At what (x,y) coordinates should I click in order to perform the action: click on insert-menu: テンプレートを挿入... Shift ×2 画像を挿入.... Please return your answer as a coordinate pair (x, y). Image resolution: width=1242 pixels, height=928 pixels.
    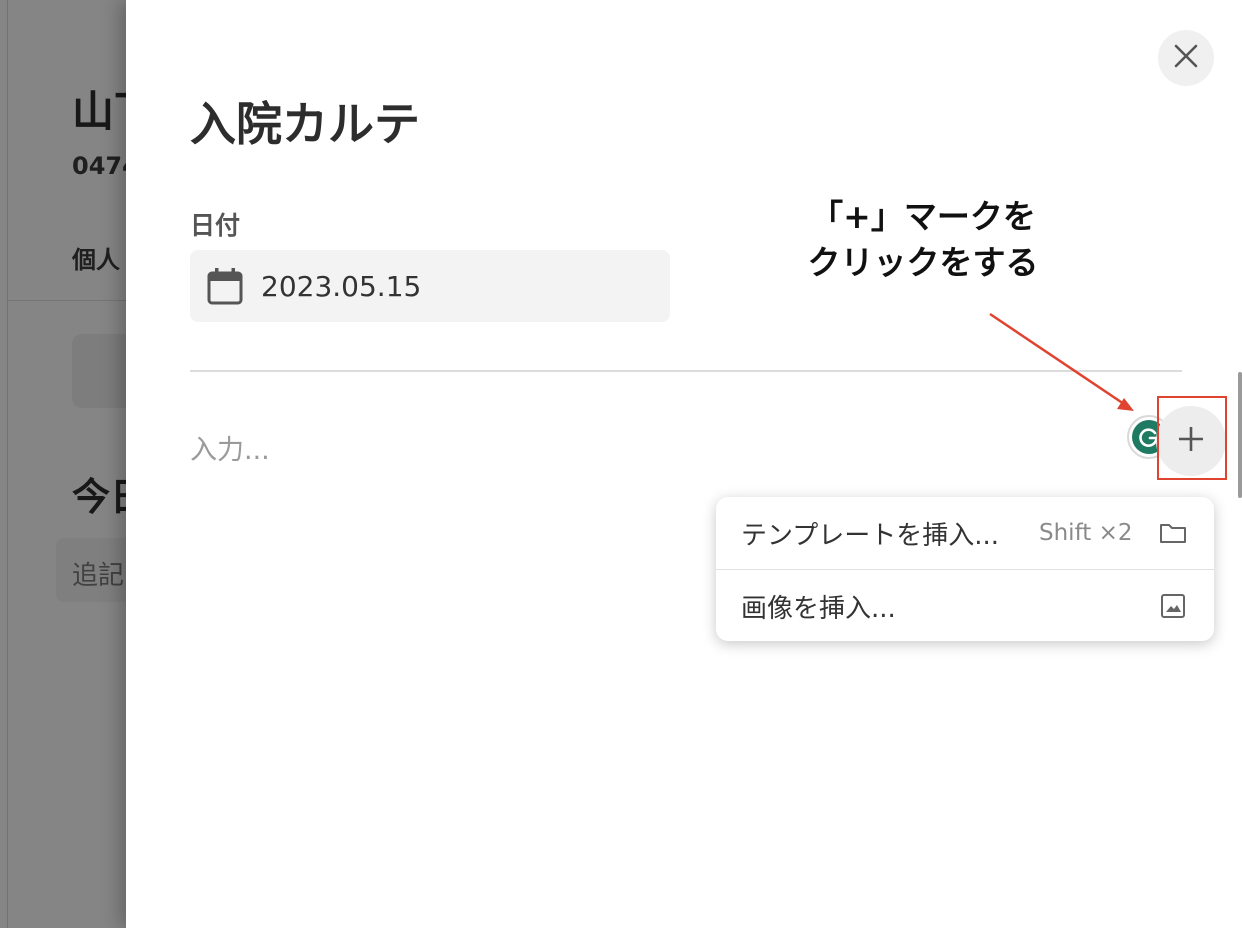
    Looking at the image, I should click on (965, 569).